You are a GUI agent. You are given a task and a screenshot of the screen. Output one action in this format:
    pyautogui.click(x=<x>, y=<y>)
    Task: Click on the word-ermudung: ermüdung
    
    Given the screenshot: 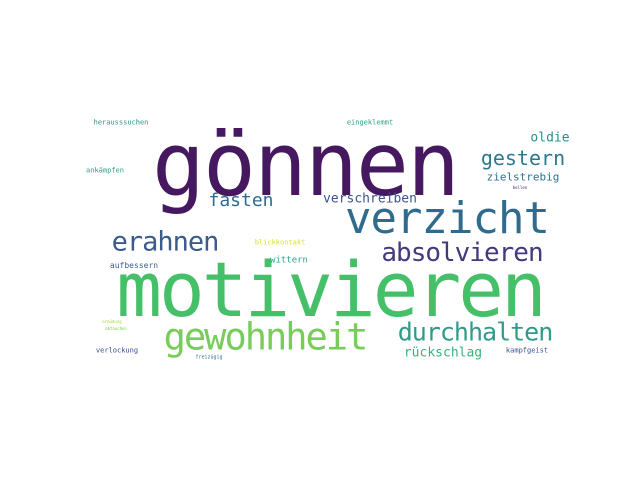 What is the action you would take?
    pyautogui.click(x=112, y=321)
    